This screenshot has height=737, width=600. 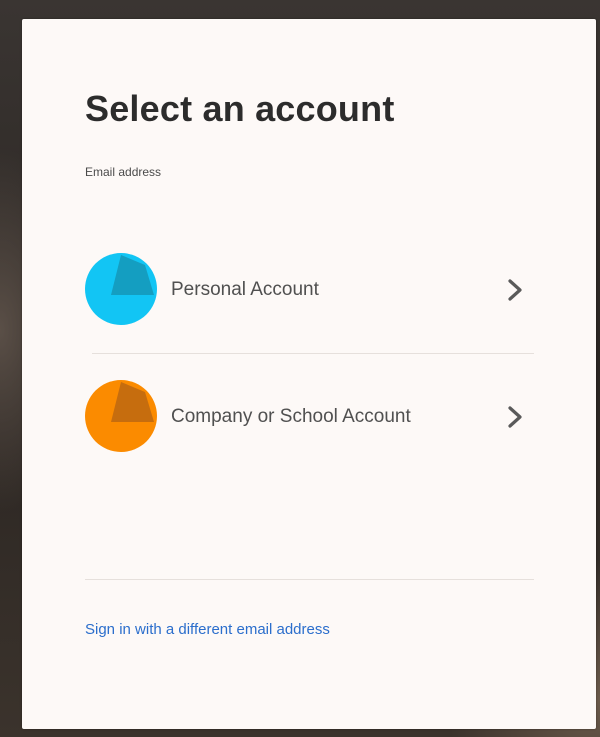 What do you see at coordinates (121, 416) in the screenshot?
I see `company-account-icon` at bounding box center [121, 416].